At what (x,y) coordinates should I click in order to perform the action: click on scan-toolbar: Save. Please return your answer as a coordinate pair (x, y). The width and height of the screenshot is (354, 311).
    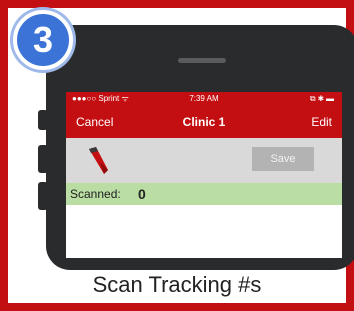
    Looking at the image, I should click on (204, 160).